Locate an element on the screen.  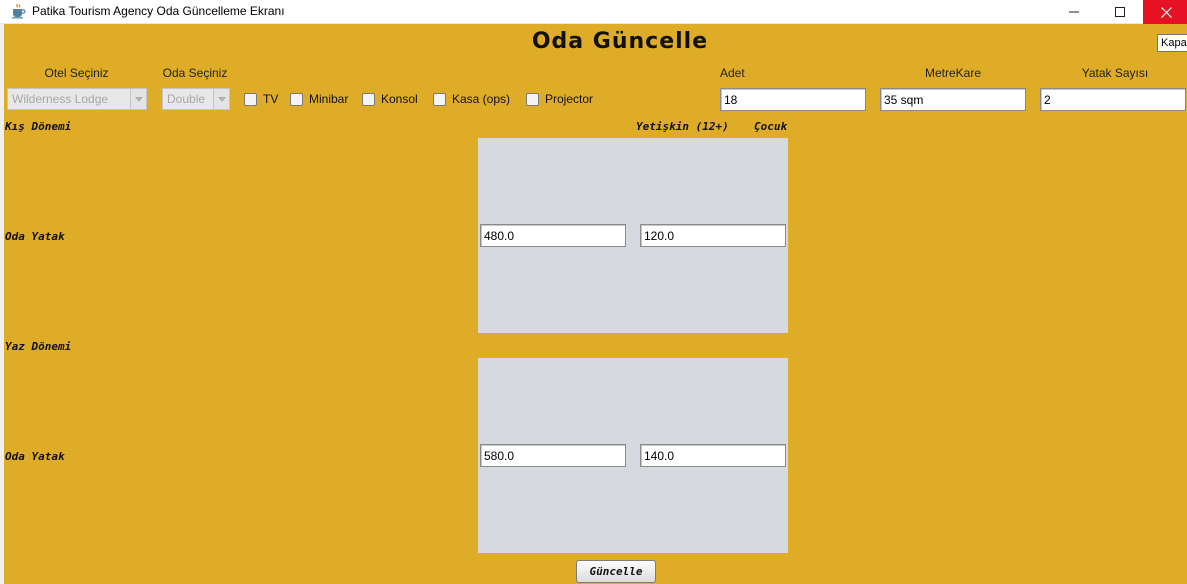
summer-child-price-field: 140.0 is located at coordinates (713, 455).